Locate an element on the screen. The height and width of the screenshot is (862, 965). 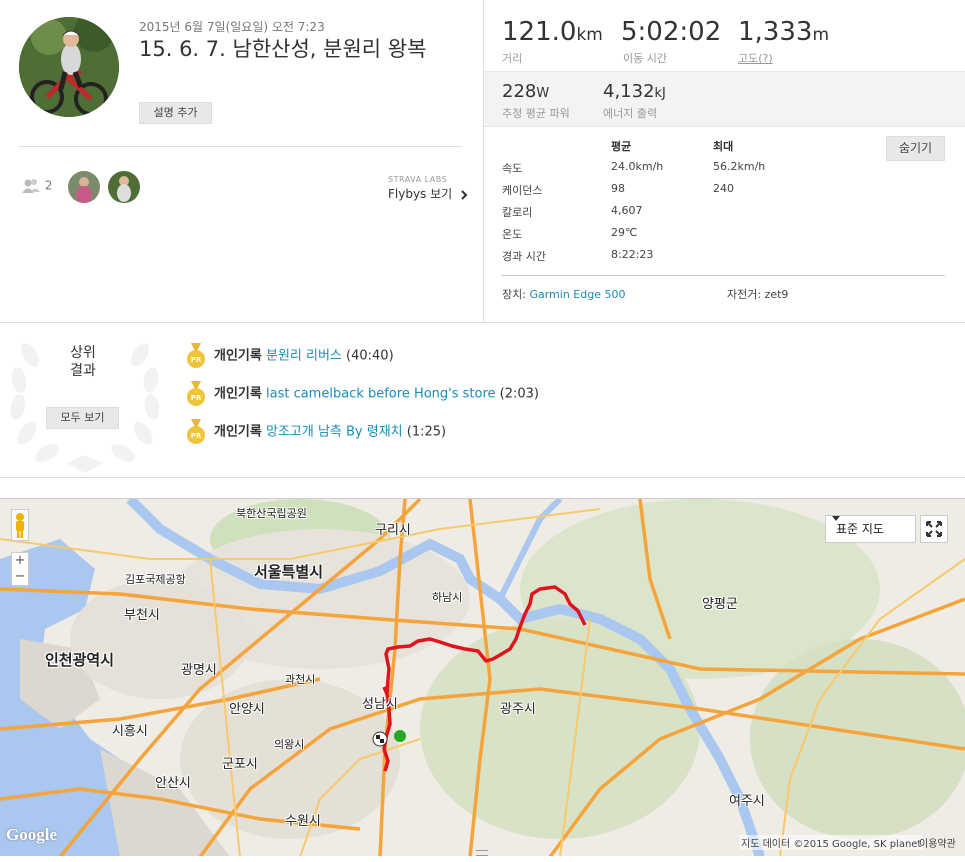
column-header-avg: 평균 is located at coordinates (621, 146).